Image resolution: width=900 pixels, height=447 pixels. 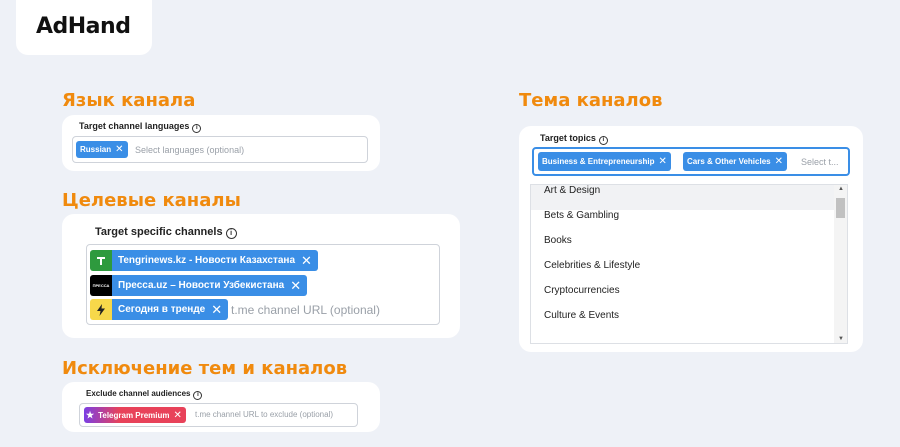 I want to click on channel-chip-body: Tengrinews.kz - Новости Казахстана ✕, so click(x=215, y=260).